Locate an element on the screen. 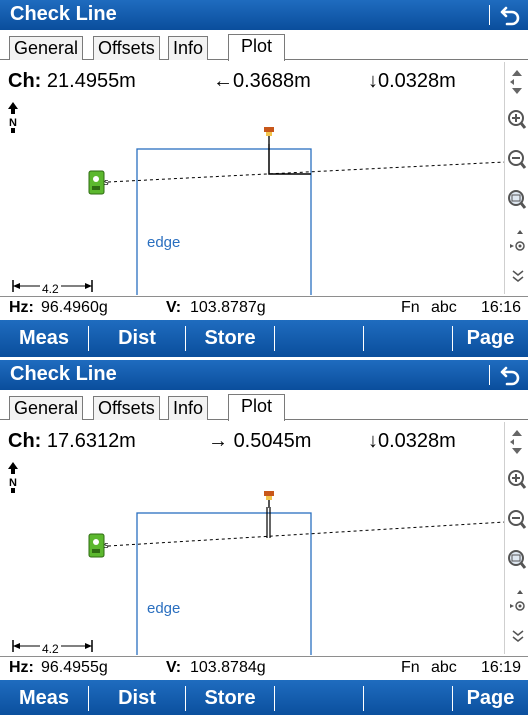 This screenshot has width=528, height=715. status-bar: Hz: 96.4955g V: 103.8784g Fn abc 16:19 is located at coordinates (264, 668).